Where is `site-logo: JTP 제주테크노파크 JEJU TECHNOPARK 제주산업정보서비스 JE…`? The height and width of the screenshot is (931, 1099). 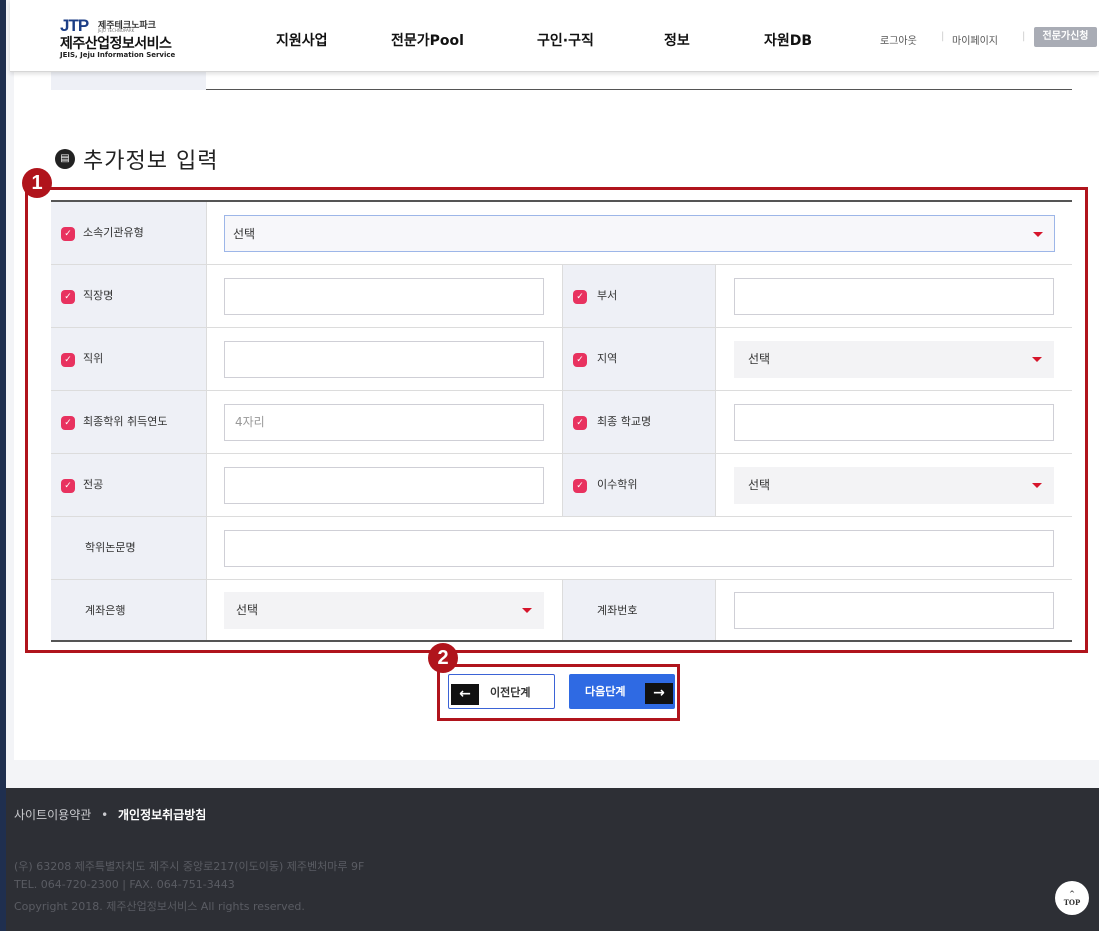
site-logo: JTP 제주테크노파크 JEJU TECHNOPARK 제주산업정보서비스 JE… is located at coordinates (135, 39).